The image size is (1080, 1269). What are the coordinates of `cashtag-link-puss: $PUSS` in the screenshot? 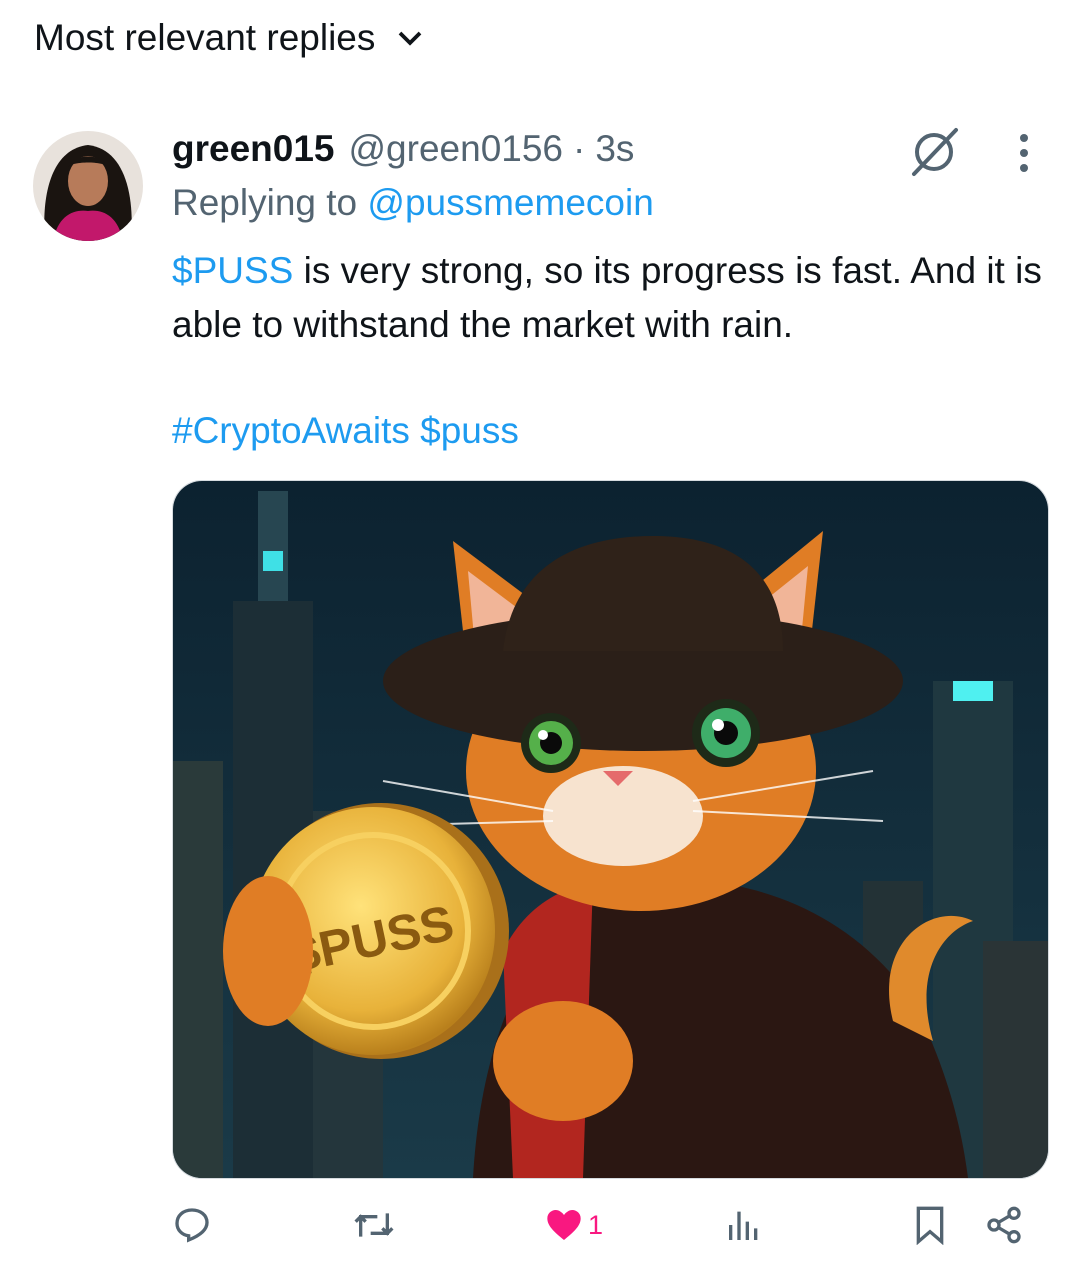 It's located at (232, 270).